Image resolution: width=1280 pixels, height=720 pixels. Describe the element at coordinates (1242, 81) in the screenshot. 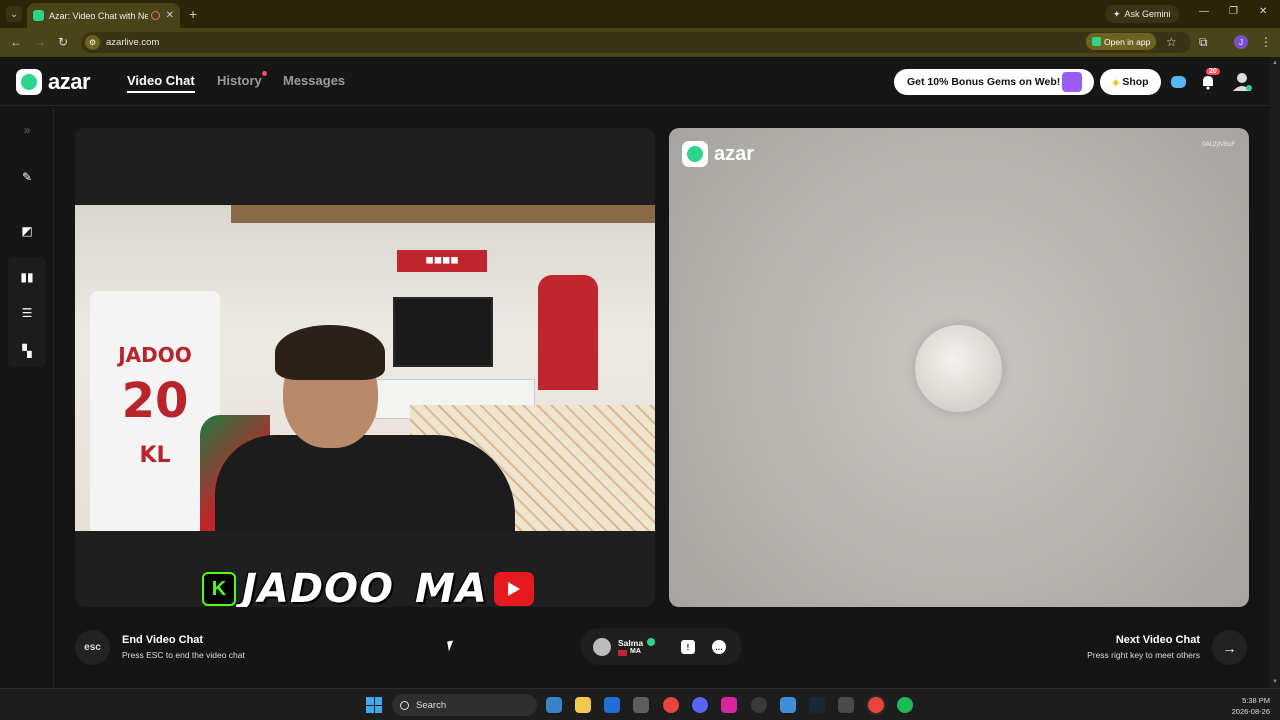

I see `profile-avatar-icon` at that location.